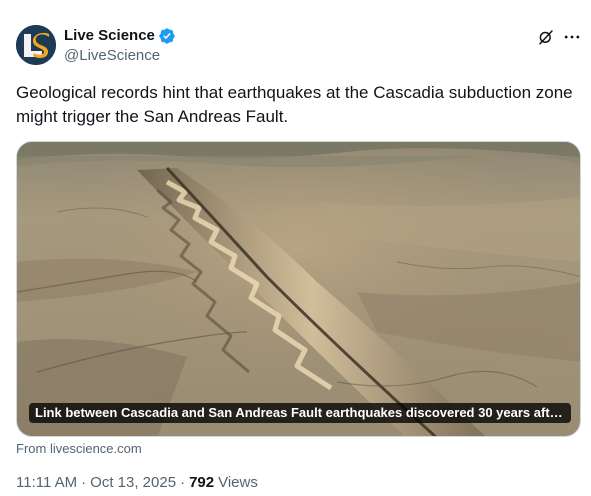 The image size is (591, 496). Describe the element at coordinates (79, 449) in the screenshot. I see `card-source-link: From livescience.com` at that location.